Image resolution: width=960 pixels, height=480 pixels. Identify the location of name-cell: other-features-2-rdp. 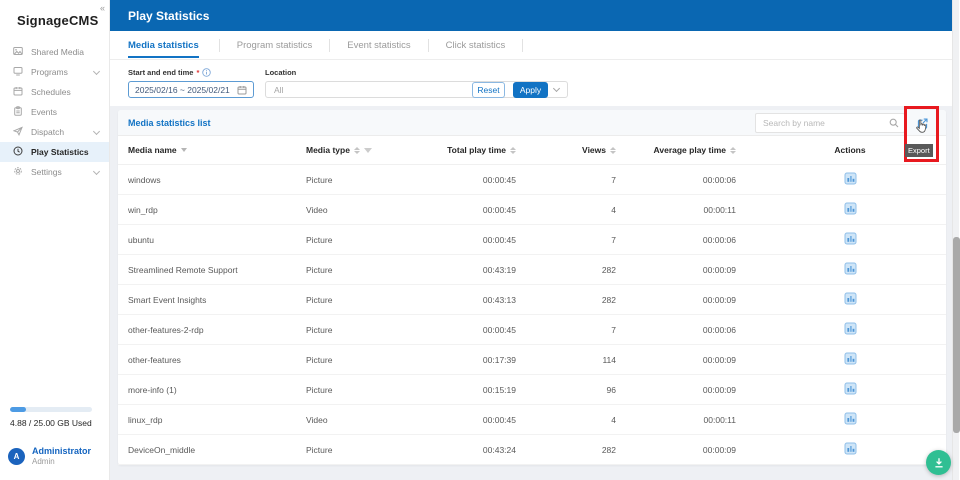
(166, 329).